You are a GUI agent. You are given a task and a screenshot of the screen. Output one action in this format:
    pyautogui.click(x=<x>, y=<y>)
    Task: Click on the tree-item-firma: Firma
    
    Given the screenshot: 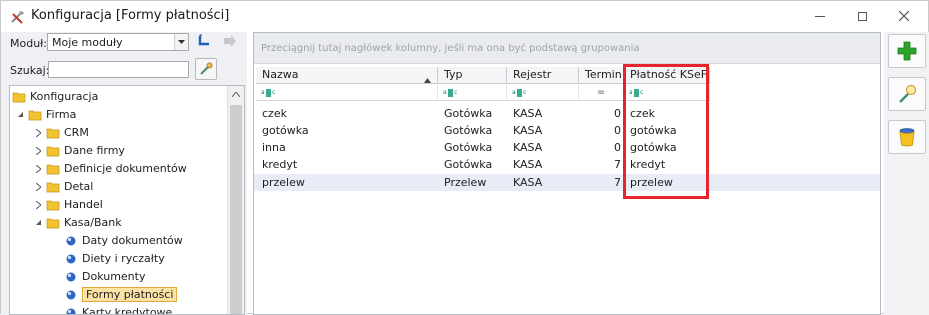 What is the action you would take?
    pyautogui.click(x=45, y=114)
    